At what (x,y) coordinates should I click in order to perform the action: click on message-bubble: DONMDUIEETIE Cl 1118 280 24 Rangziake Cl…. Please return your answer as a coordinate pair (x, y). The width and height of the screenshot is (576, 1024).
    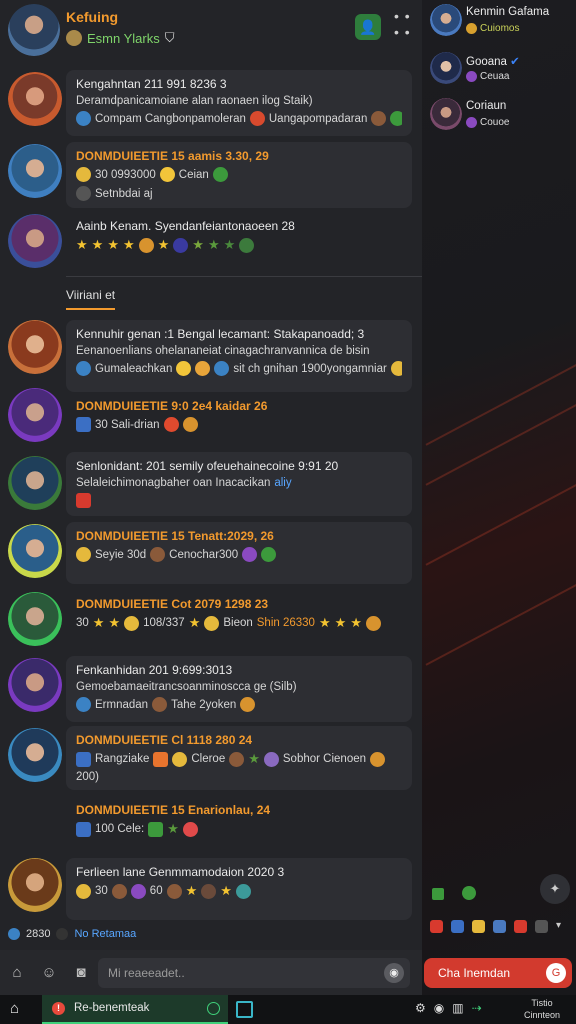
    Looking at the image, I should click on (239, 758).